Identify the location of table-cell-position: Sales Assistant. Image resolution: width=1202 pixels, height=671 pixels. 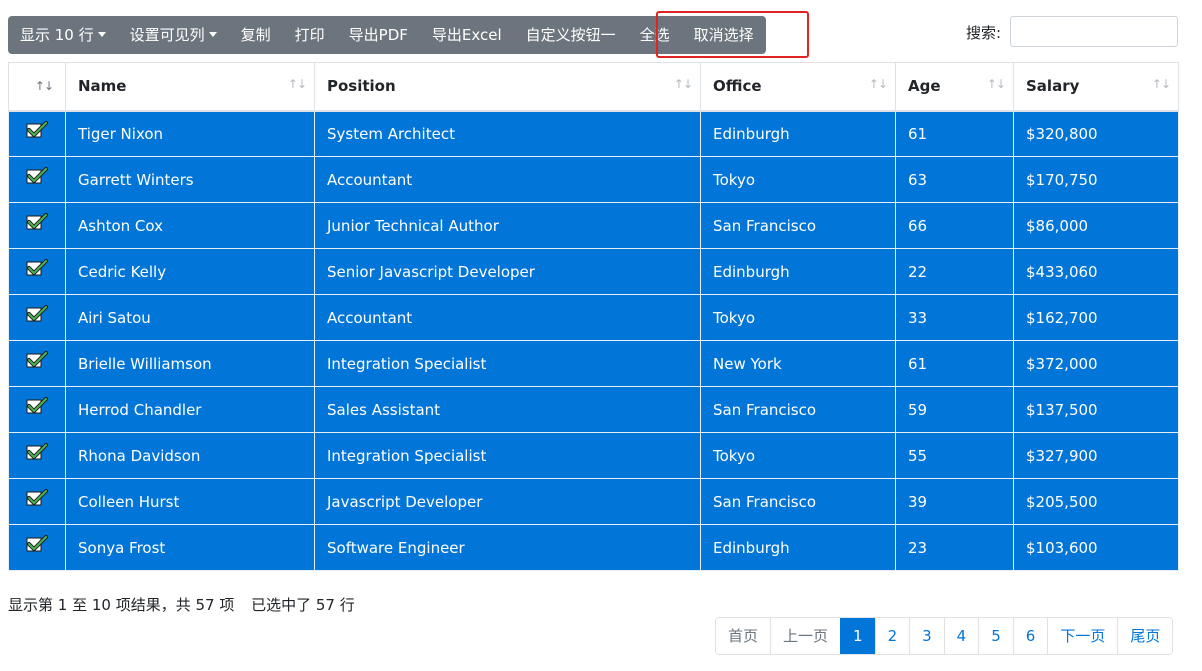
(507, 409).